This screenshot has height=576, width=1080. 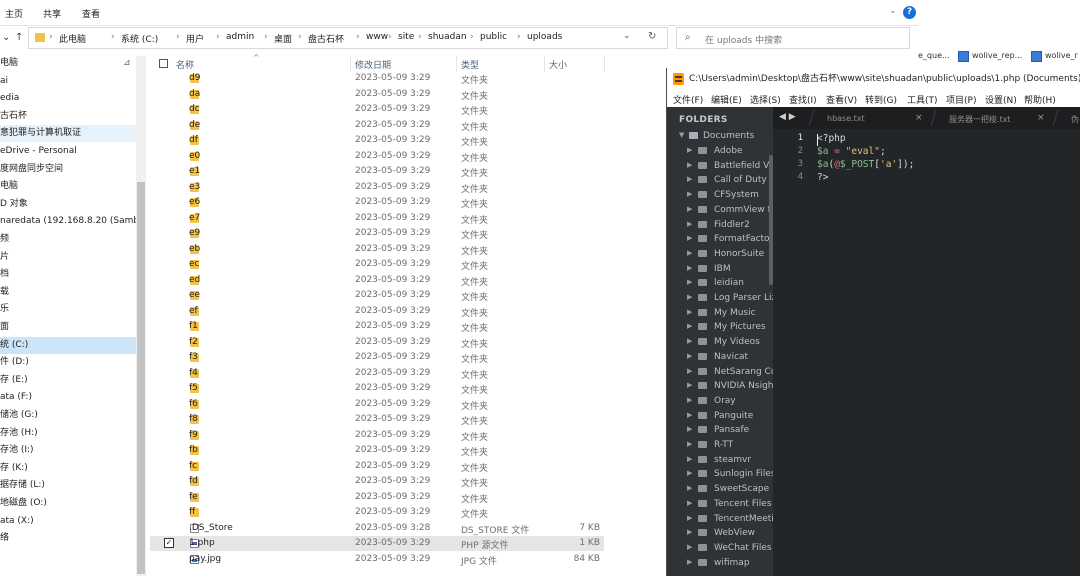 I want to click on search-box: ⌕ 在 uploads 中搜索, so click(x=793, y=38).